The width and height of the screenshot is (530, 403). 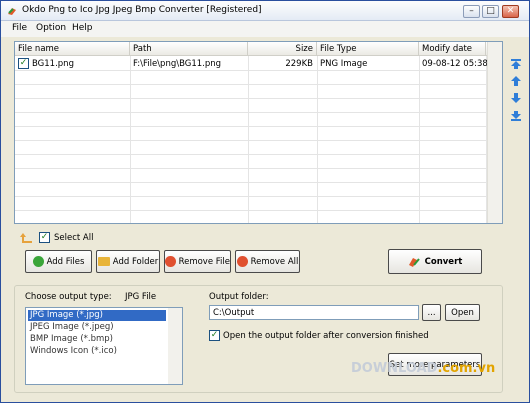 What do you see at coordinates (97, 327) in the screenshot?
I see `list-item: JPEG Image (*.jpeg)` at bounding box center [97, 327].